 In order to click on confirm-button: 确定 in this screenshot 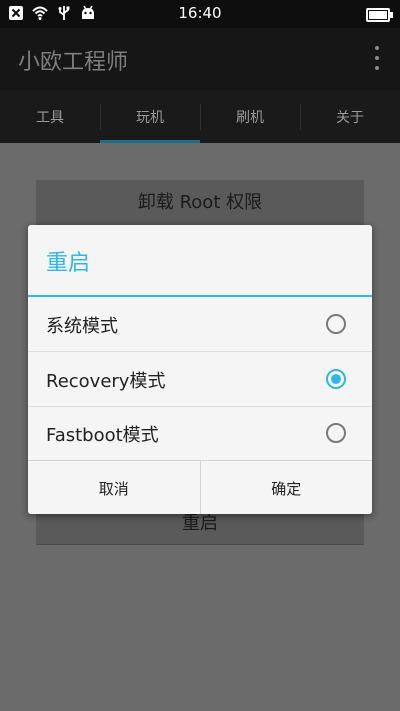, I will do `click(285, 487)`.